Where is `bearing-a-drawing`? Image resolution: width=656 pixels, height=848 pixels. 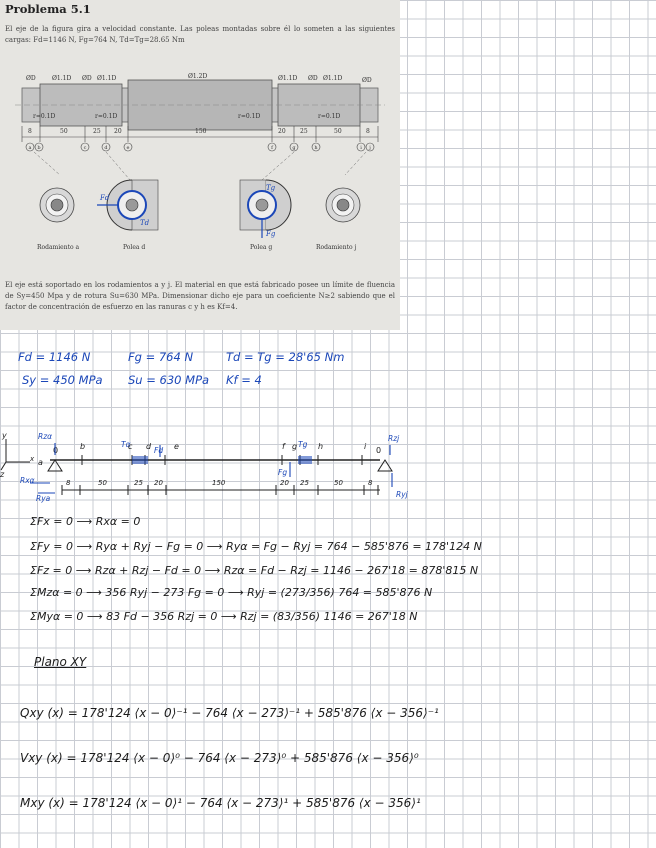 bearing-a-drawing is located at coordinates (57, 205).